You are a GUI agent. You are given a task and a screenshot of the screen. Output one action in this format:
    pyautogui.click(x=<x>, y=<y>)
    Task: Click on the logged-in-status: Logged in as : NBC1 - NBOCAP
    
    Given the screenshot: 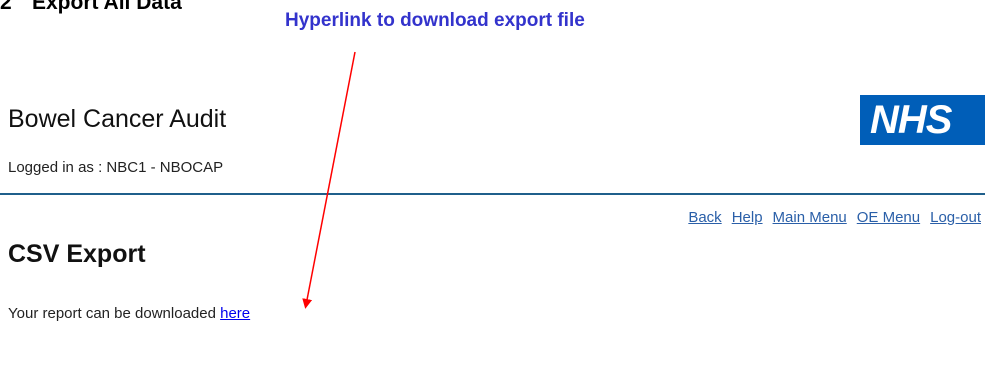 What is the action you would take?
    pyautogui.click(x=116, y=167)
    